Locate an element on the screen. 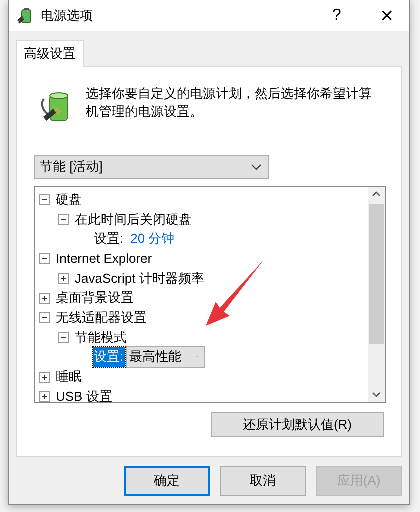  tree-item: JavaScript 计时器频率 is located at coordinates (139, 279).